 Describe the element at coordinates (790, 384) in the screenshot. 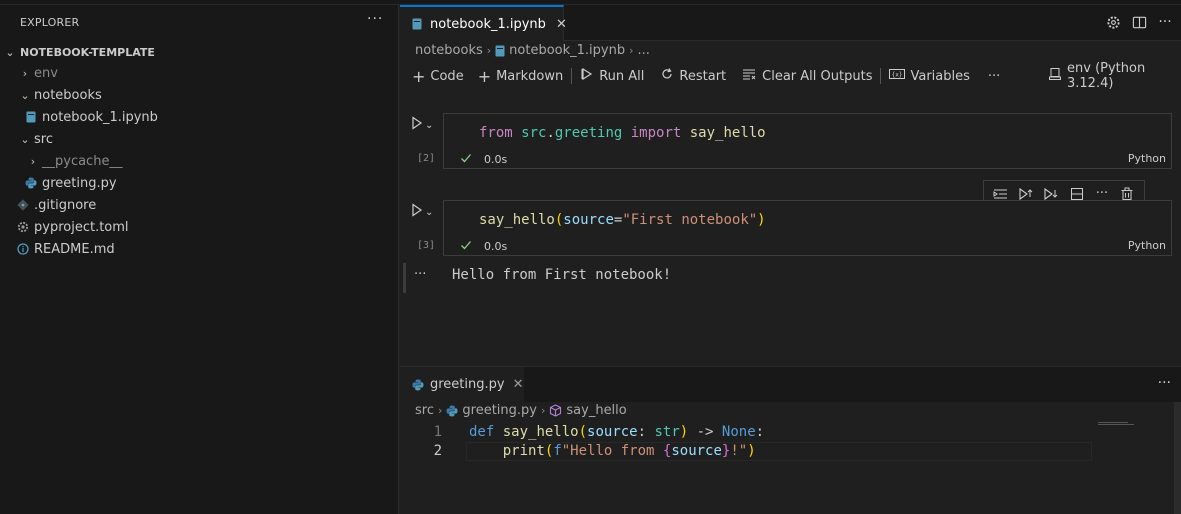

I see `bottom-tab-bar: greeting.py ✕ ···` at that location.